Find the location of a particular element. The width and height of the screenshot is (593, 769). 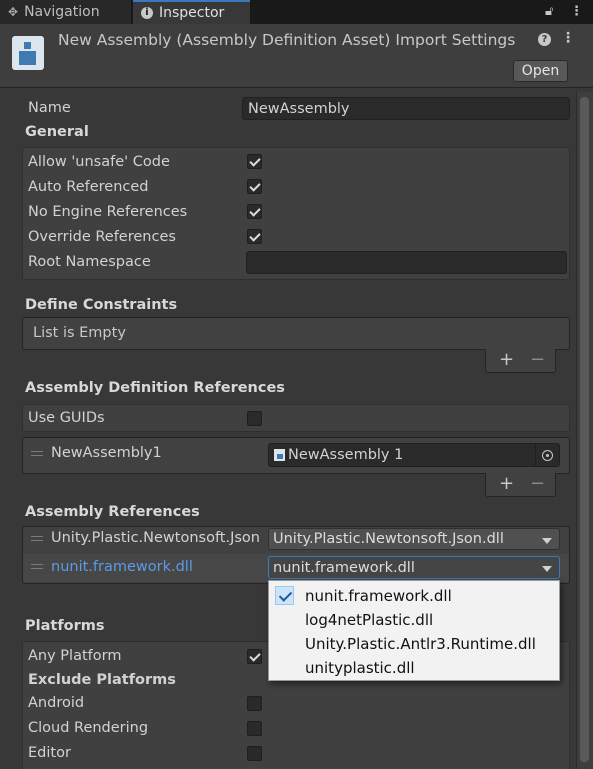

root-namespace-label: Root Namespace is located at coordinates (89, 262).